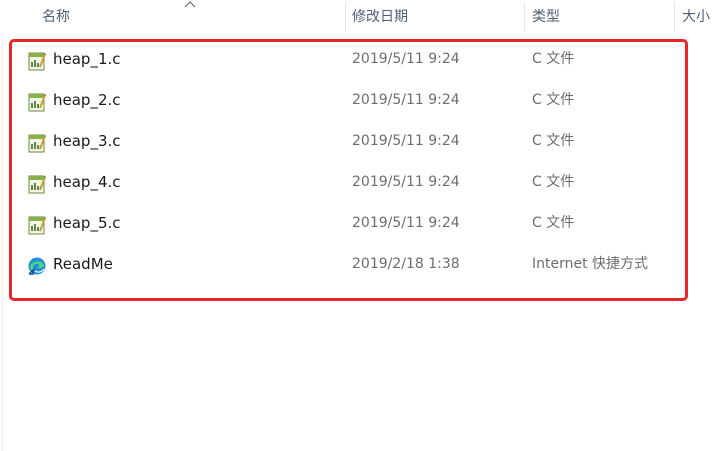 This screenshot has width=712, height=451. What do you see at coordinates (602, 17) in the screenshot?
I see `column-header-type: 类型` at bounding box center [602, 17].